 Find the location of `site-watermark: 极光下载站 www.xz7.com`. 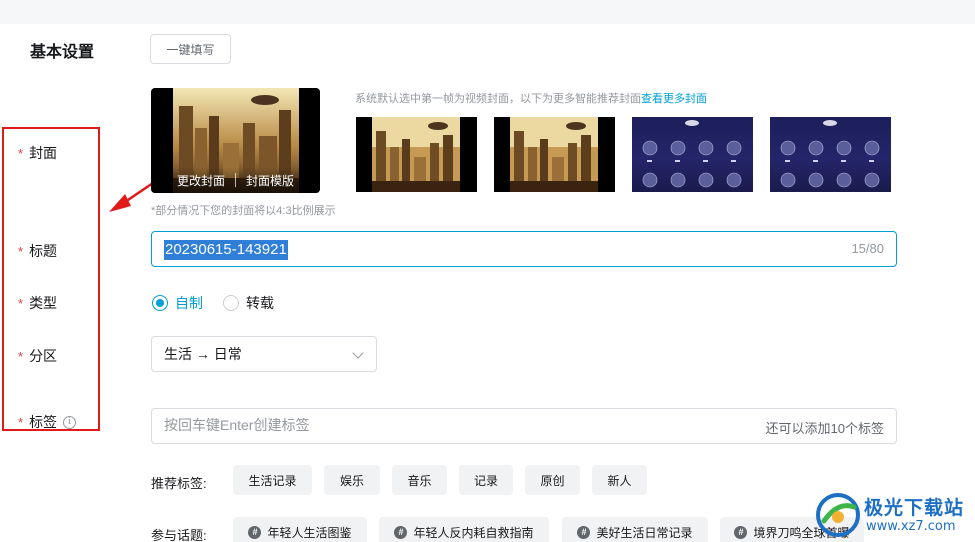

site-watermark: 极光下载站 www.xz7.com is located at coordinates (893, 515).